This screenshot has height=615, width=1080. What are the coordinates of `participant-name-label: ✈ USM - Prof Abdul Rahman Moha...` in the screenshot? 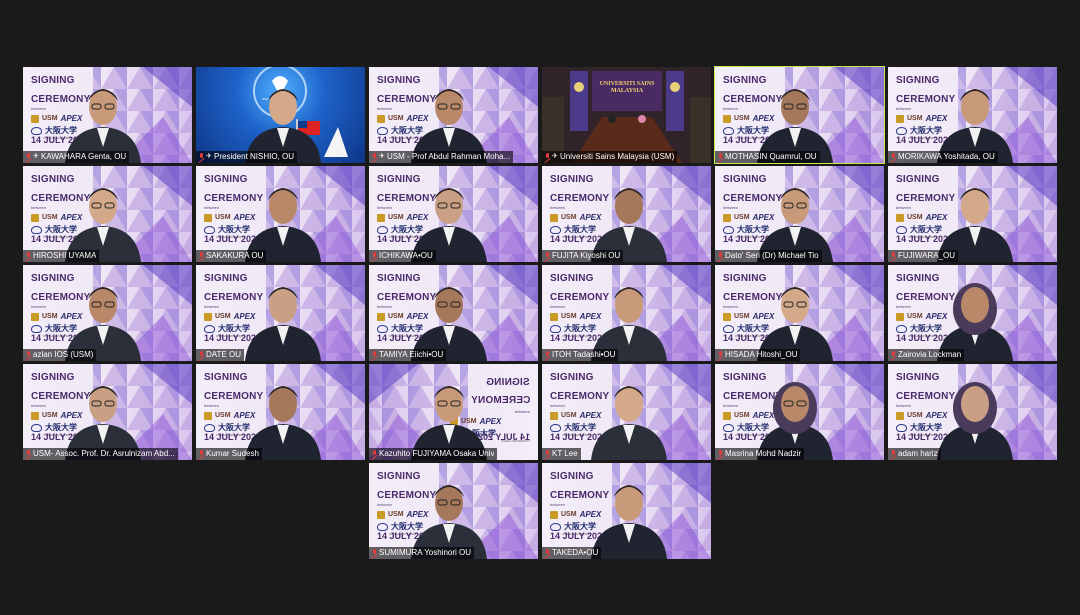 It's located at (441, 157).